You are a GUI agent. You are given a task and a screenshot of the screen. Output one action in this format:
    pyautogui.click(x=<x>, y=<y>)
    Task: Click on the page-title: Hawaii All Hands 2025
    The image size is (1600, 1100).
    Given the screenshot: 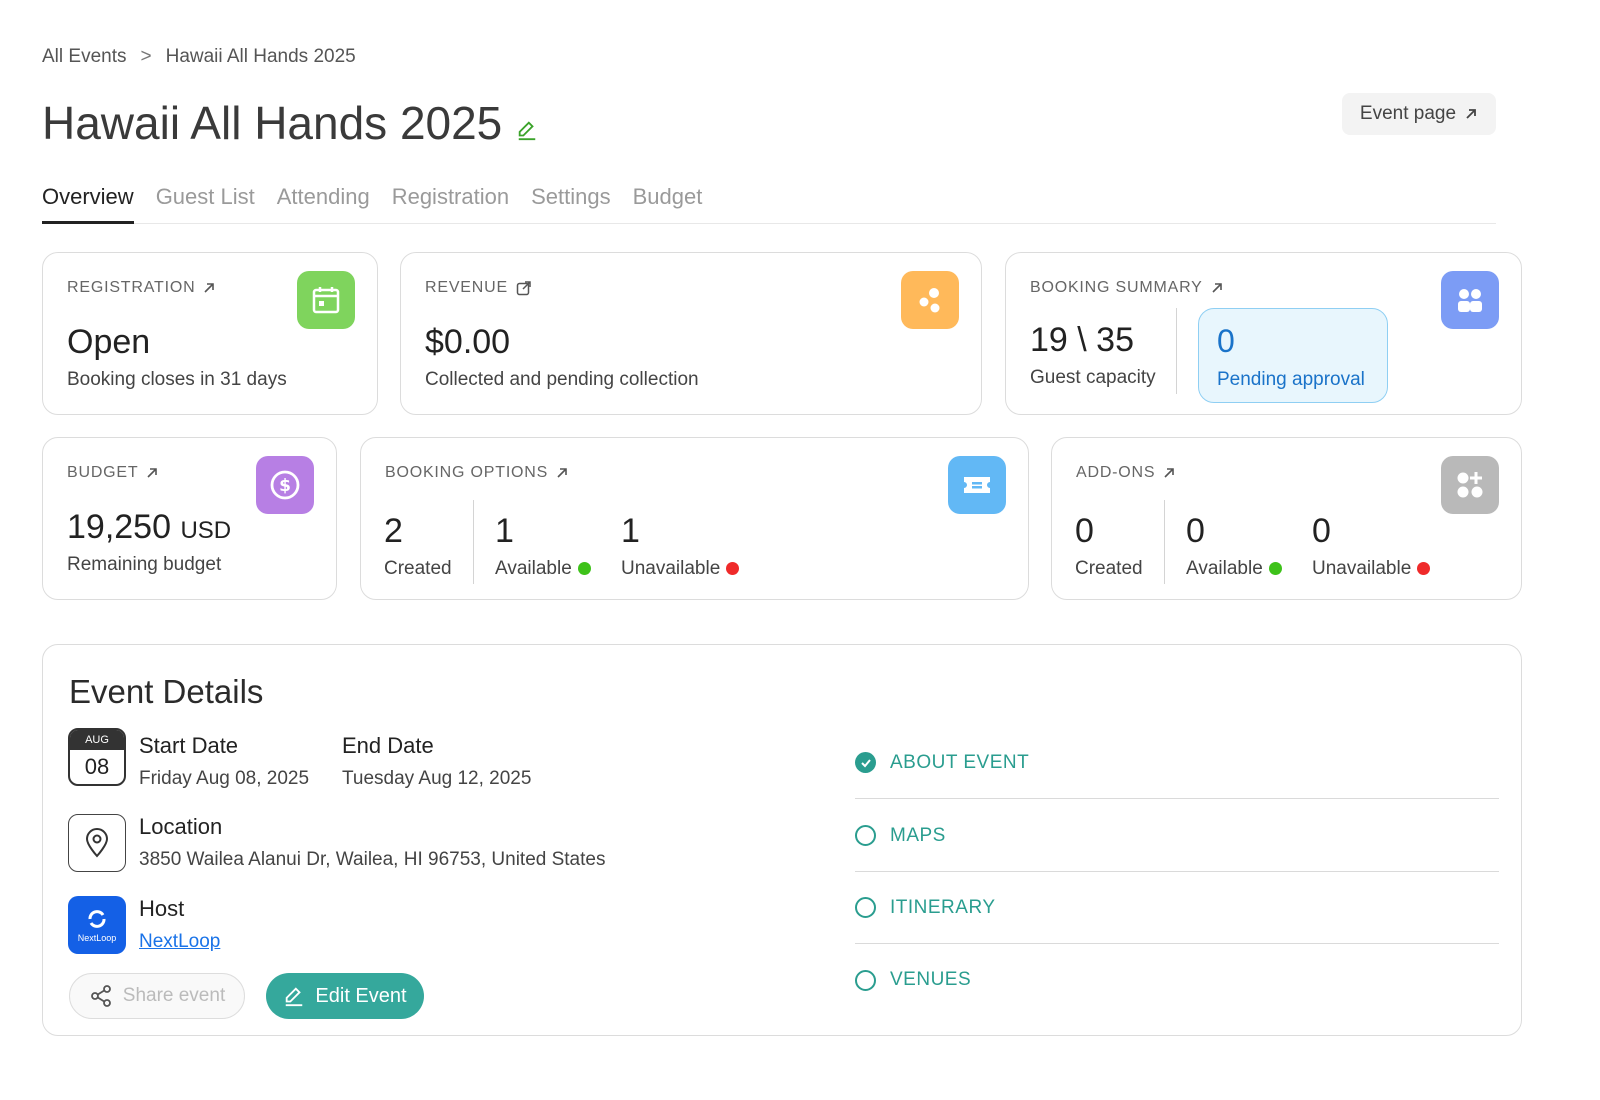 What is the action you would take?
    pyautogui.click(x=272, y=123)
    